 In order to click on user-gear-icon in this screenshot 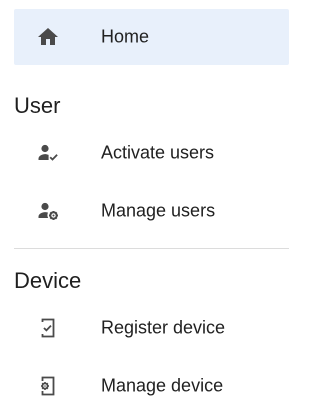, I will do `click(48, 211)`.